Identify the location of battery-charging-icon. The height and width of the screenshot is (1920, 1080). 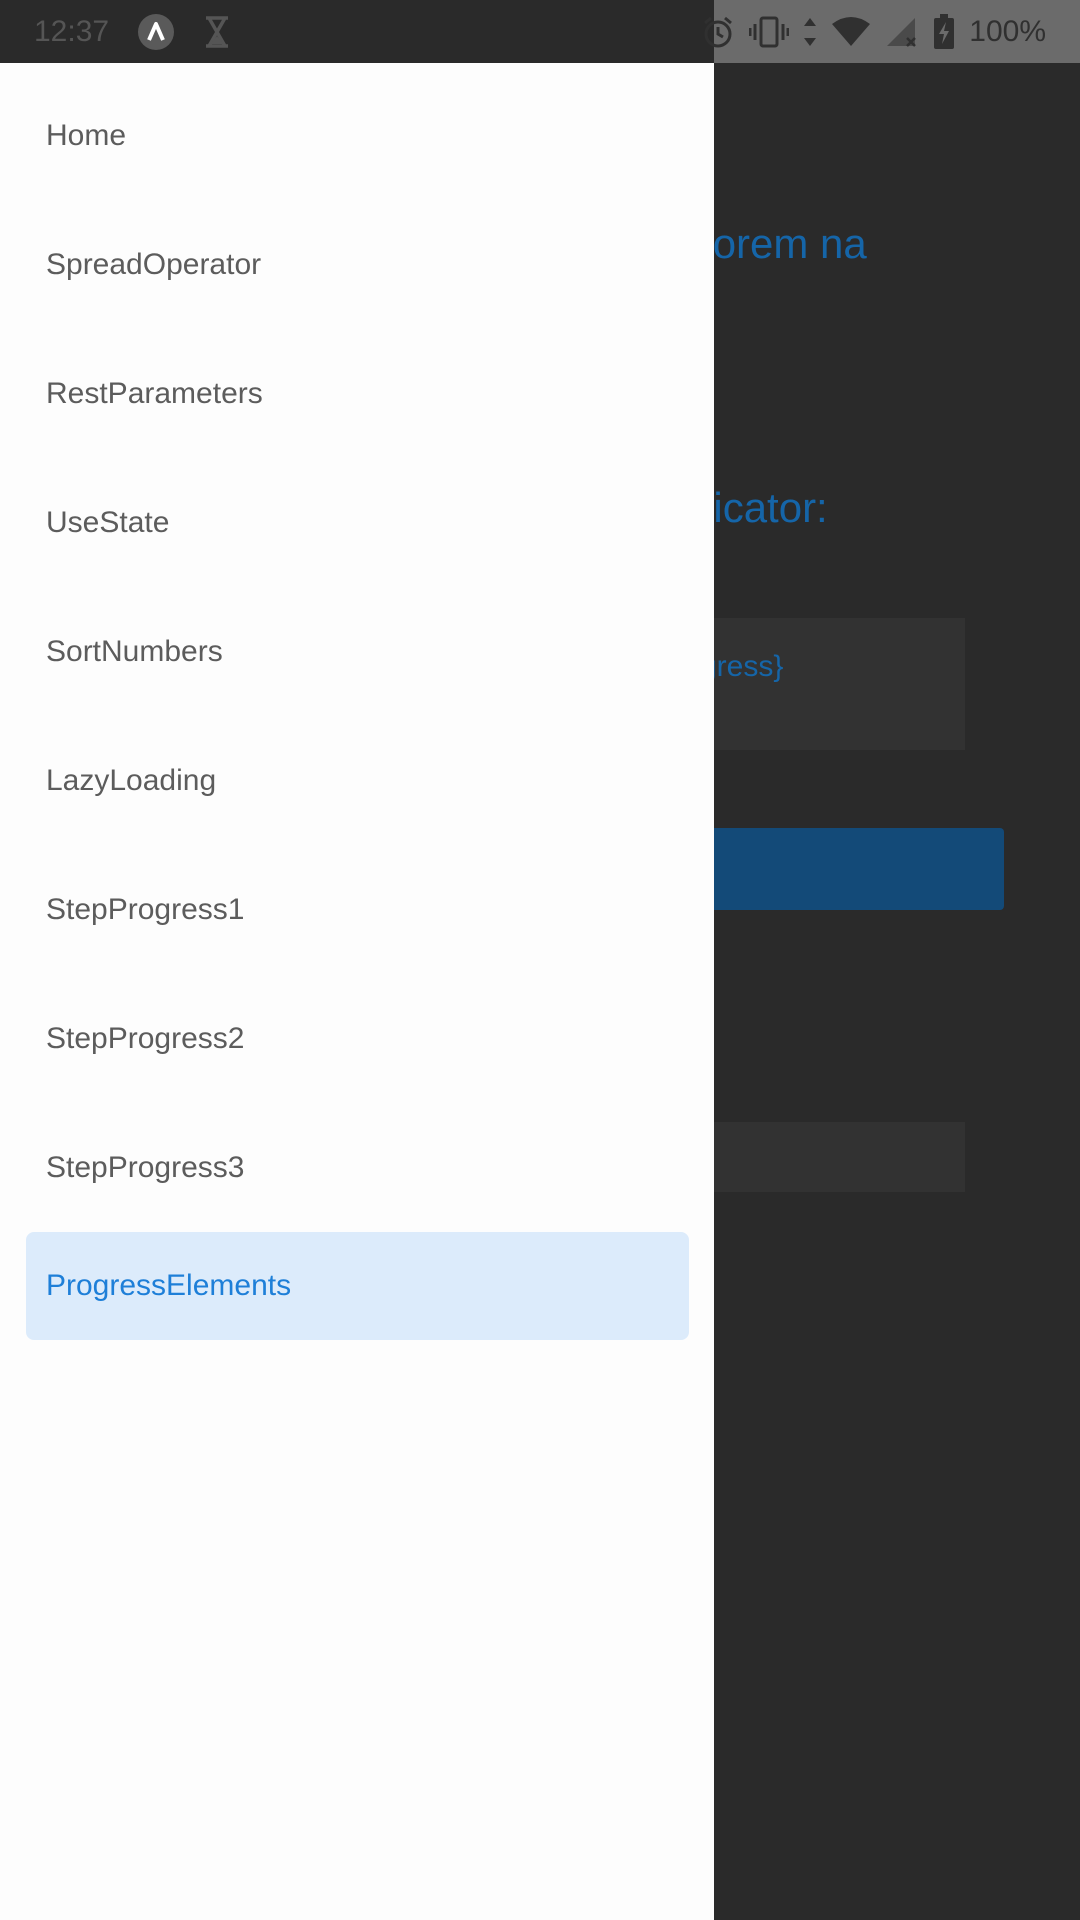
(944, 31).